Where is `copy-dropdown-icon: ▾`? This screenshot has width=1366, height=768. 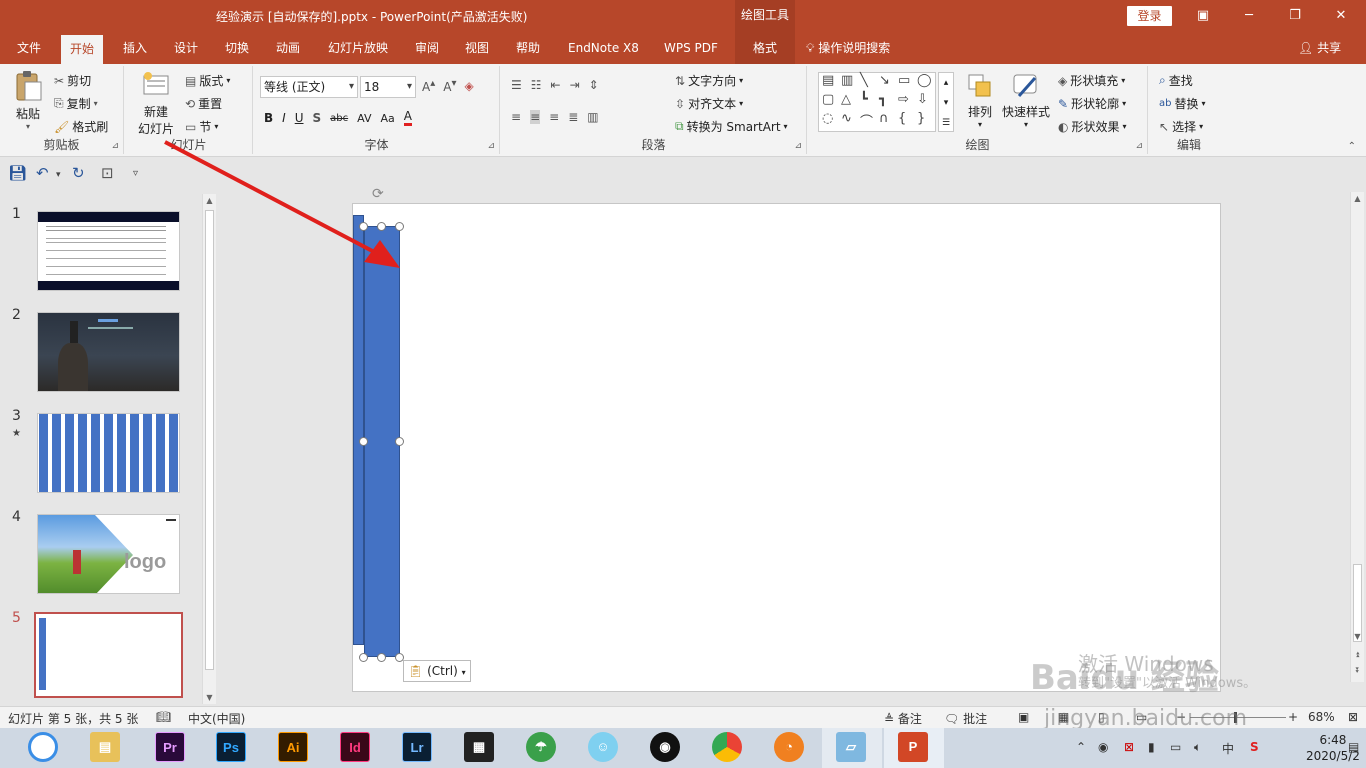
copy-dropdown-icon: ▾ is located at coordinates (96, 103).